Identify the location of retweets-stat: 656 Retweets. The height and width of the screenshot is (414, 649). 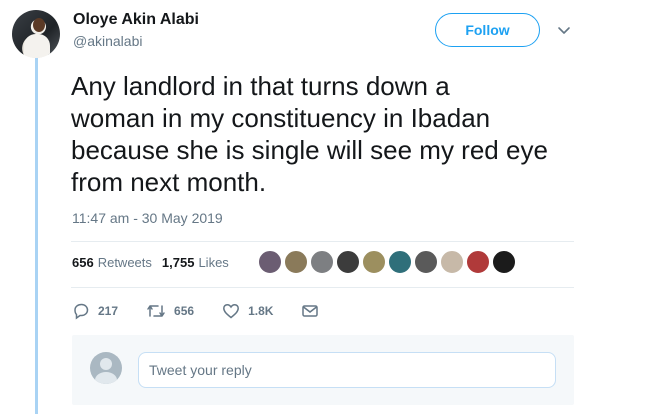
(112, 262).